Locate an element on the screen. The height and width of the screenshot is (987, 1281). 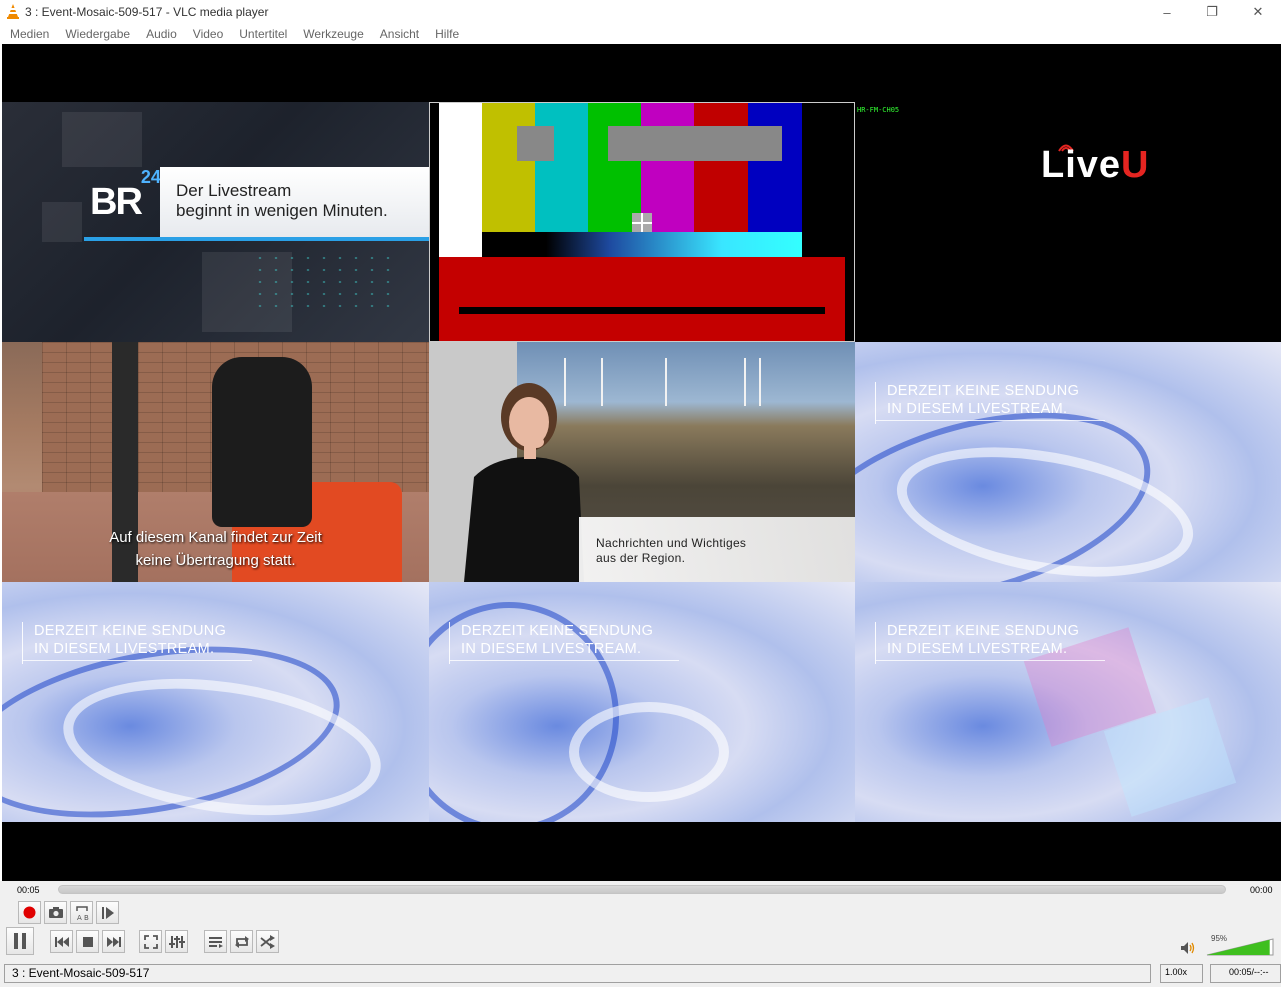
record-icon is located at coordinates (29, 912).